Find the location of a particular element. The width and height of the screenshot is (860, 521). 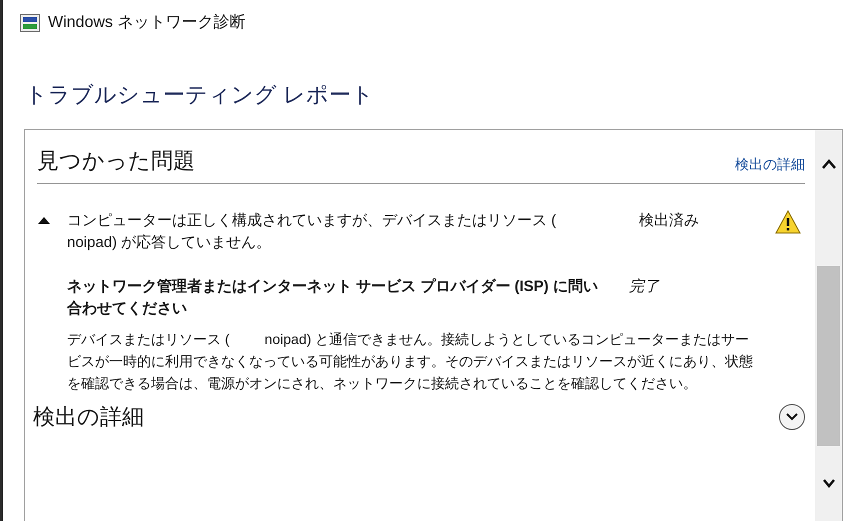

problem-status: 検出済み is located at coordinates (669, 221).